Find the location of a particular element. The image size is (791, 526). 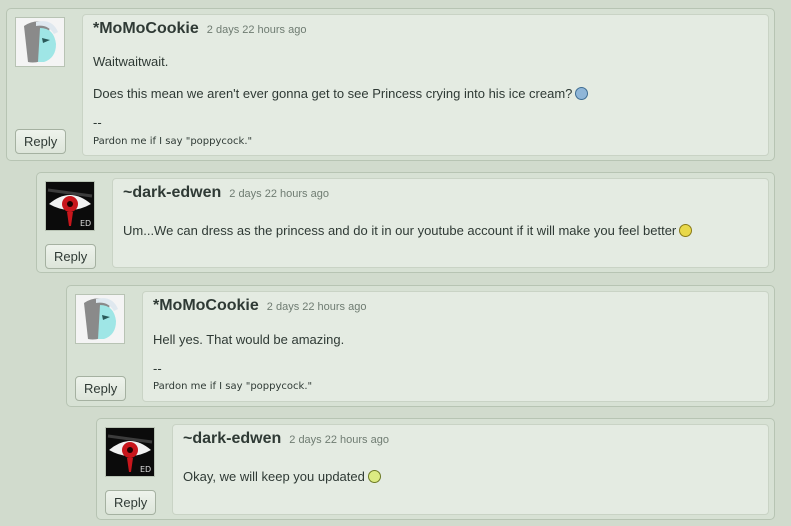

comment-text: Hell yes. That would be amazing. is located at coordinates (249, 339).